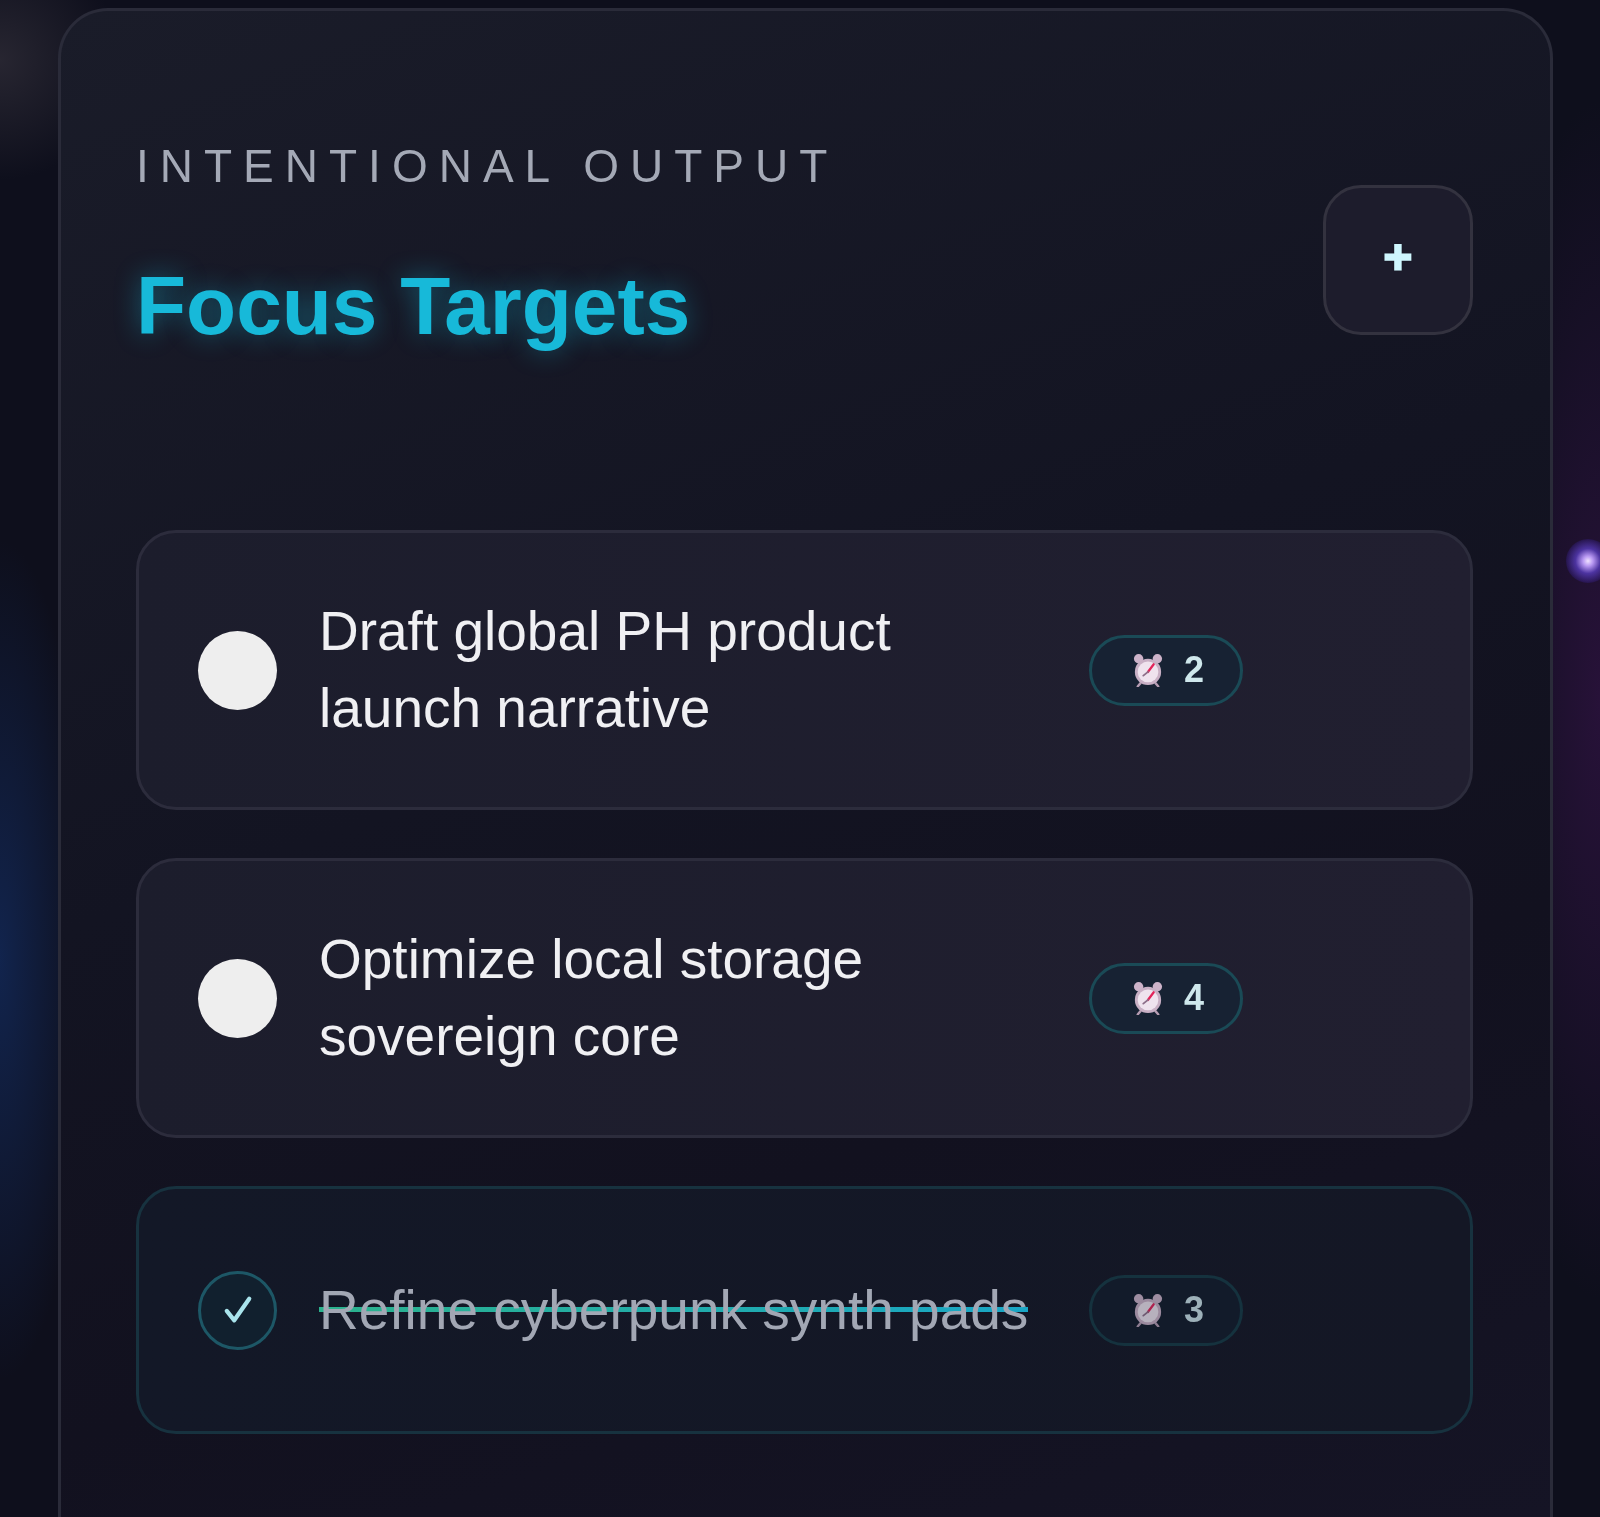  I want to click on badge-count: 2, so click(1194, 670).